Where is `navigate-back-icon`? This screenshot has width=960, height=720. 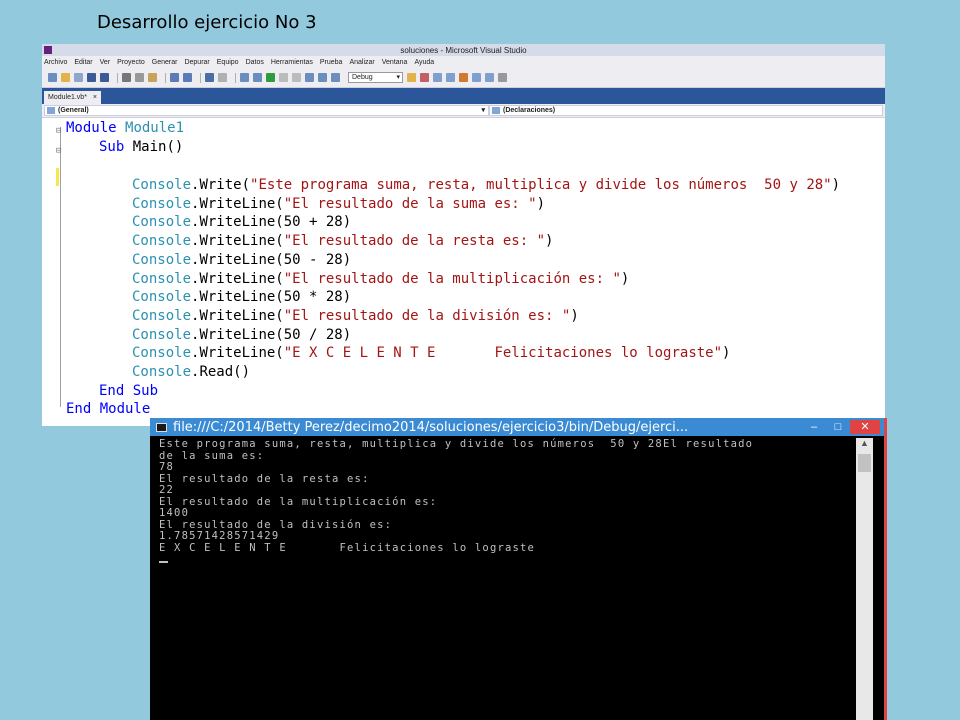 navigate-back-icon is located at coordinates (244, 77).